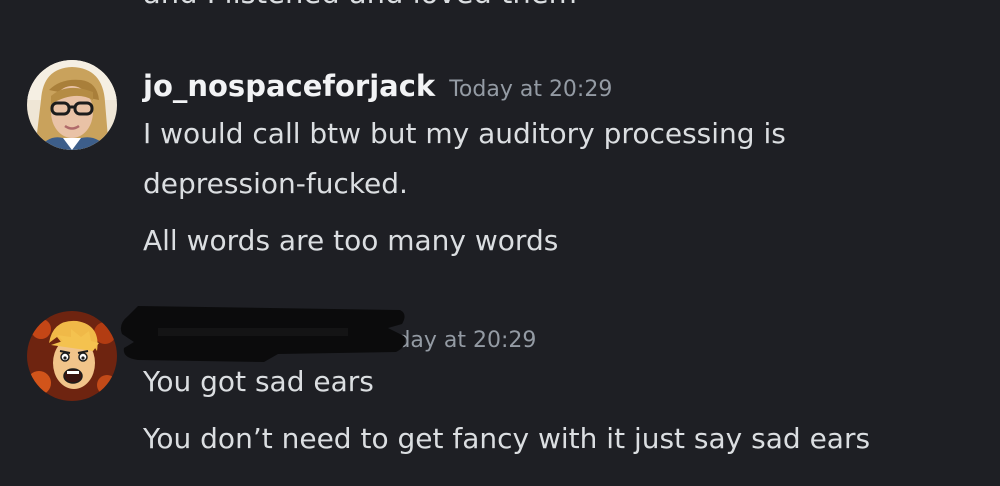 The width and height of the screenshot is (1000, 486). Describe the element at coordinates (275, 183) in the screenshot. I see `message-text: depression-fucked.` at that location.